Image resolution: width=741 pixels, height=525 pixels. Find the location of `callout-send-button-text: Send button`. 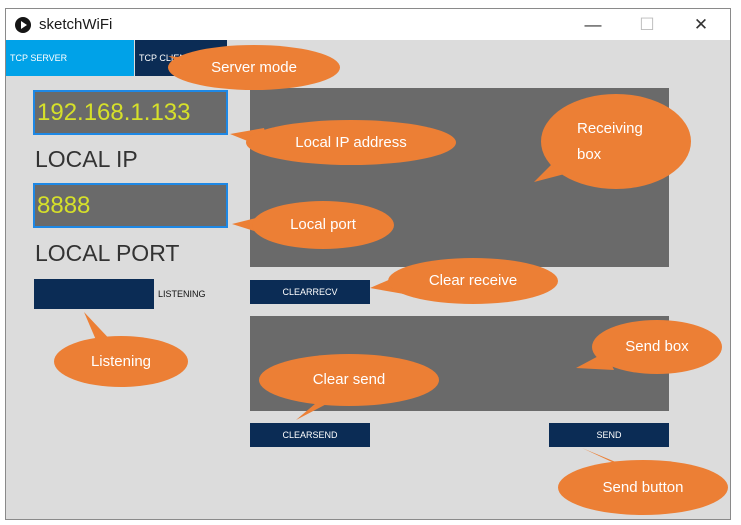

callout-send-button-text: Send button is located at coordinates (643, 487).